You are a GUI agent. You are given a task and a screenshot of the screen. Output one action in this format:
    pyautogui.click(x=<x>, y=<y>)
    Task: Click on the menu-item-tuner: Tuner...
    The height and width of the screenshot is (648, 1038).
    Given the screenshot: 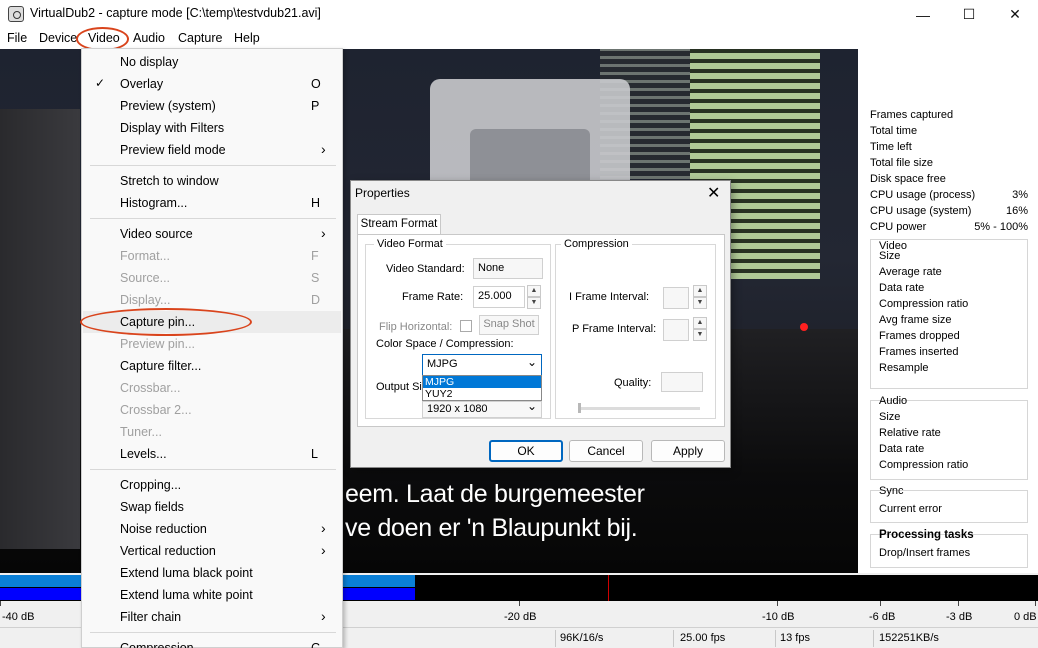 What is the action you would take?
    pyautogui.click(x=212, y=432)
    